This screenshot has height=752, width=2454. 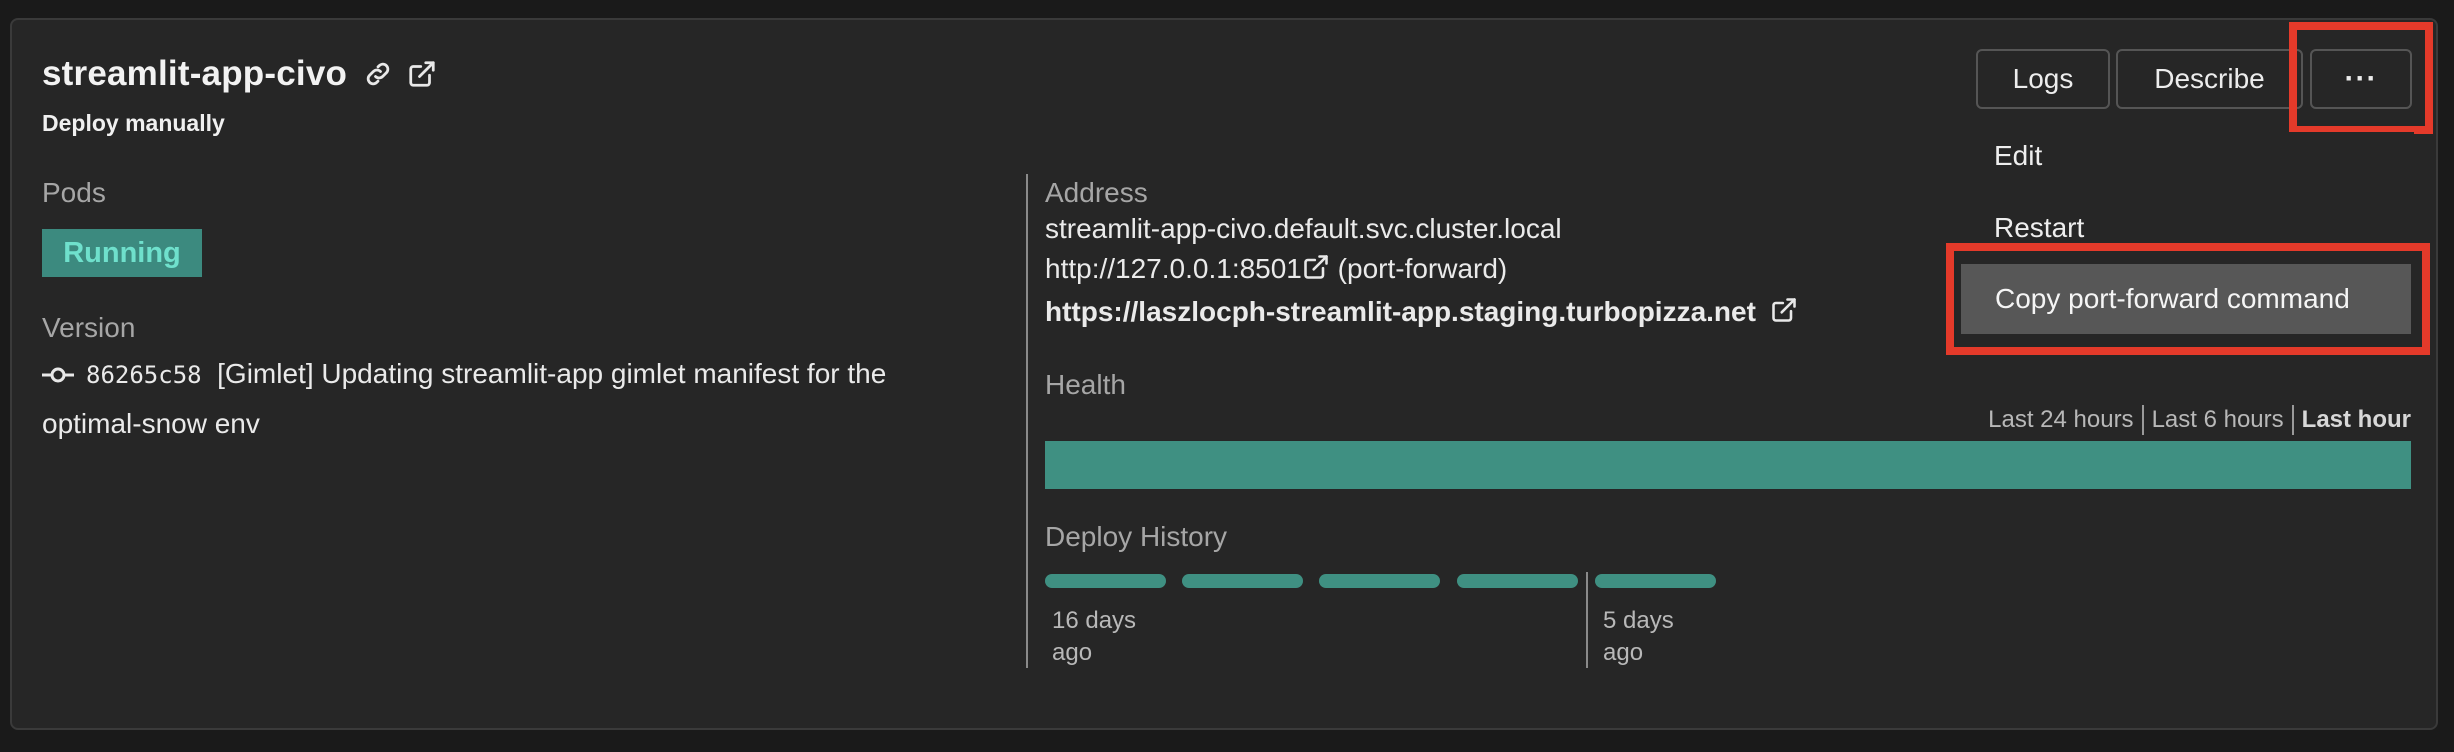 I want to click on range-6h: Last 6 hours, so click(x=2218, y=420).